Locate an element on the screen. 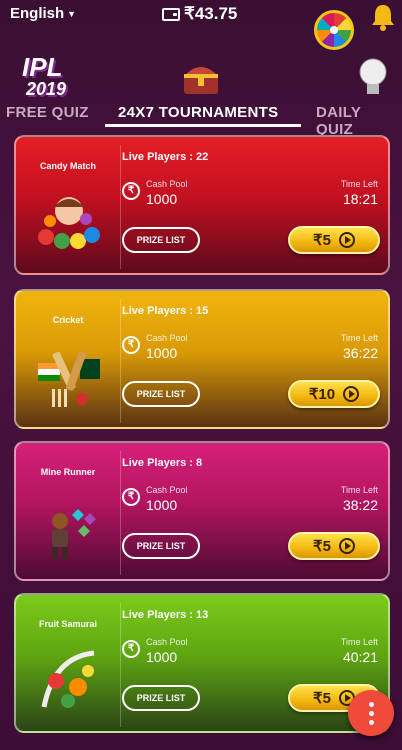 This screenshot has width=402, height=750. game-name: Mine Runner is located at coordinates (68, 472).